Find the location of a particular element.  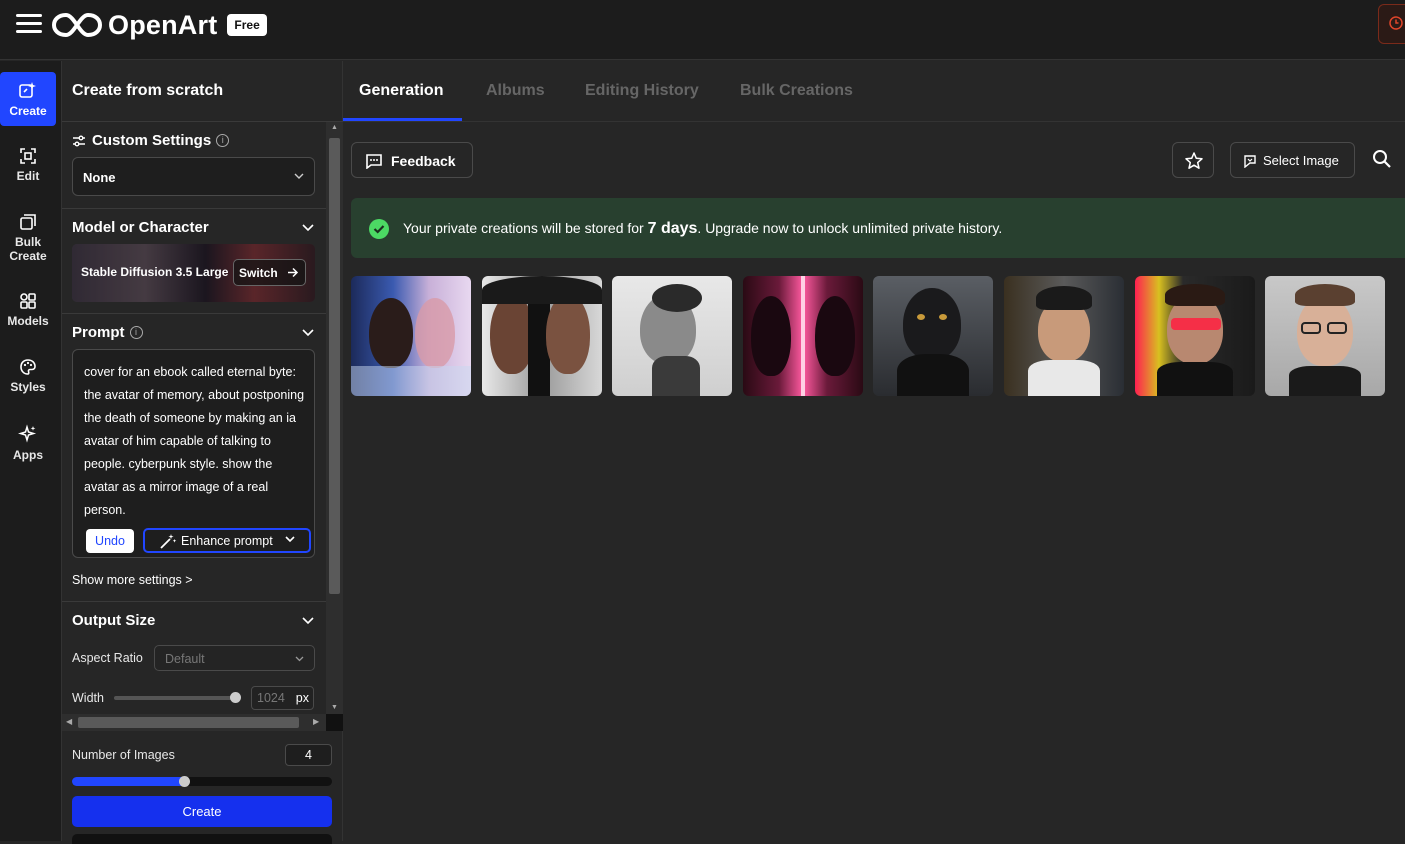

horizontal-scrollbar-thumb is located at coordinates (188, 722).